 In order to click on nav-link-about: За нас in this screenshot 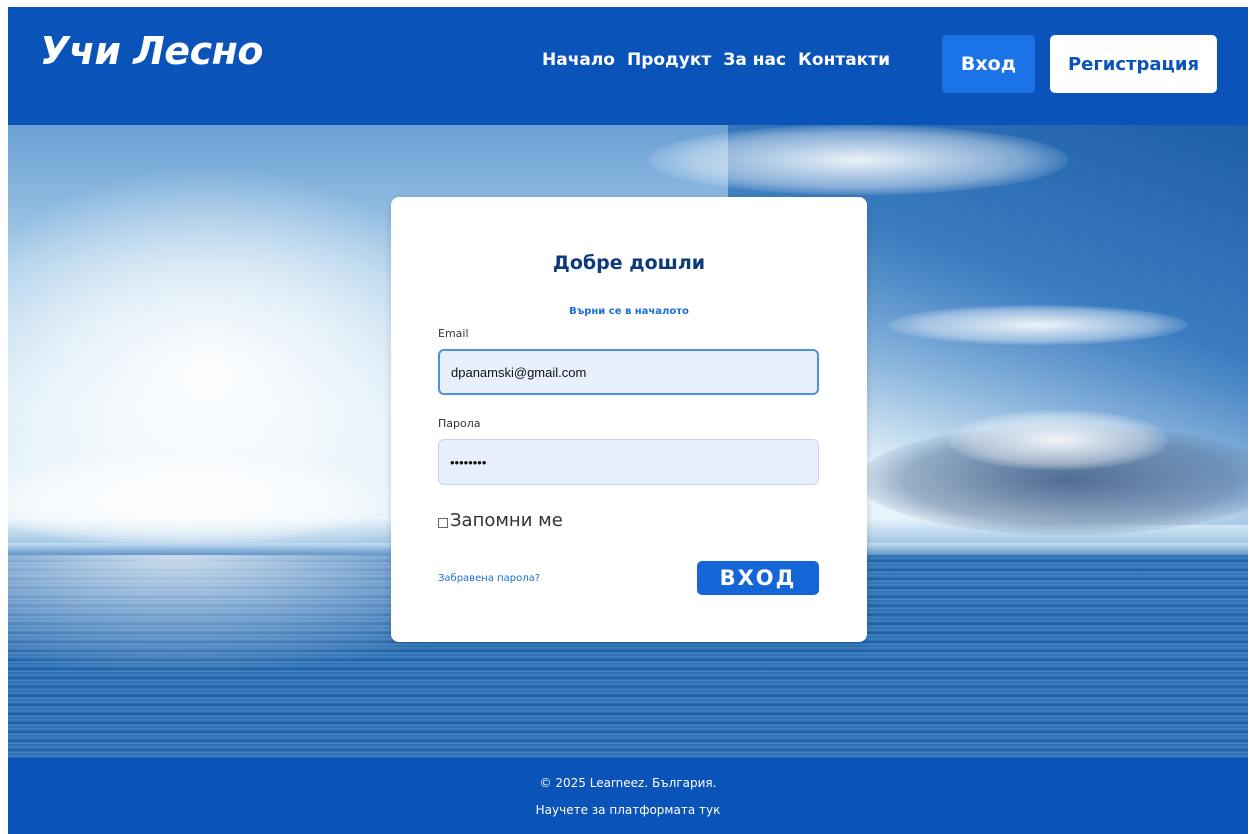, I will do `click(754, 60)`.